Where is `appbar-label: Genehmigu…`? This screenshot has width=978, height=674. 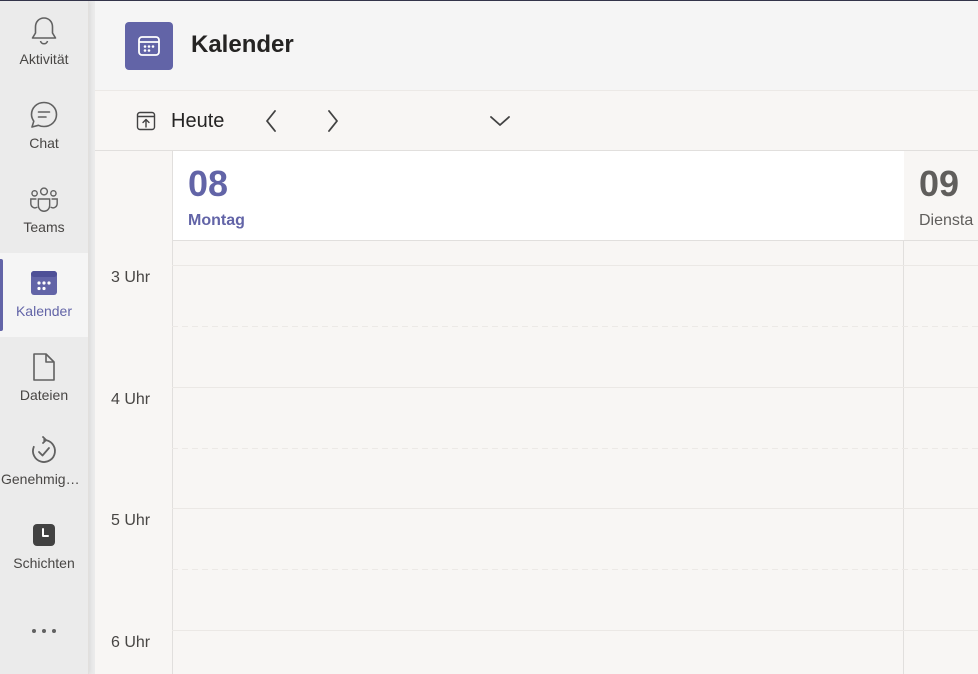
appbar-label: Genehmigu… is located at coordinates (44, 479).